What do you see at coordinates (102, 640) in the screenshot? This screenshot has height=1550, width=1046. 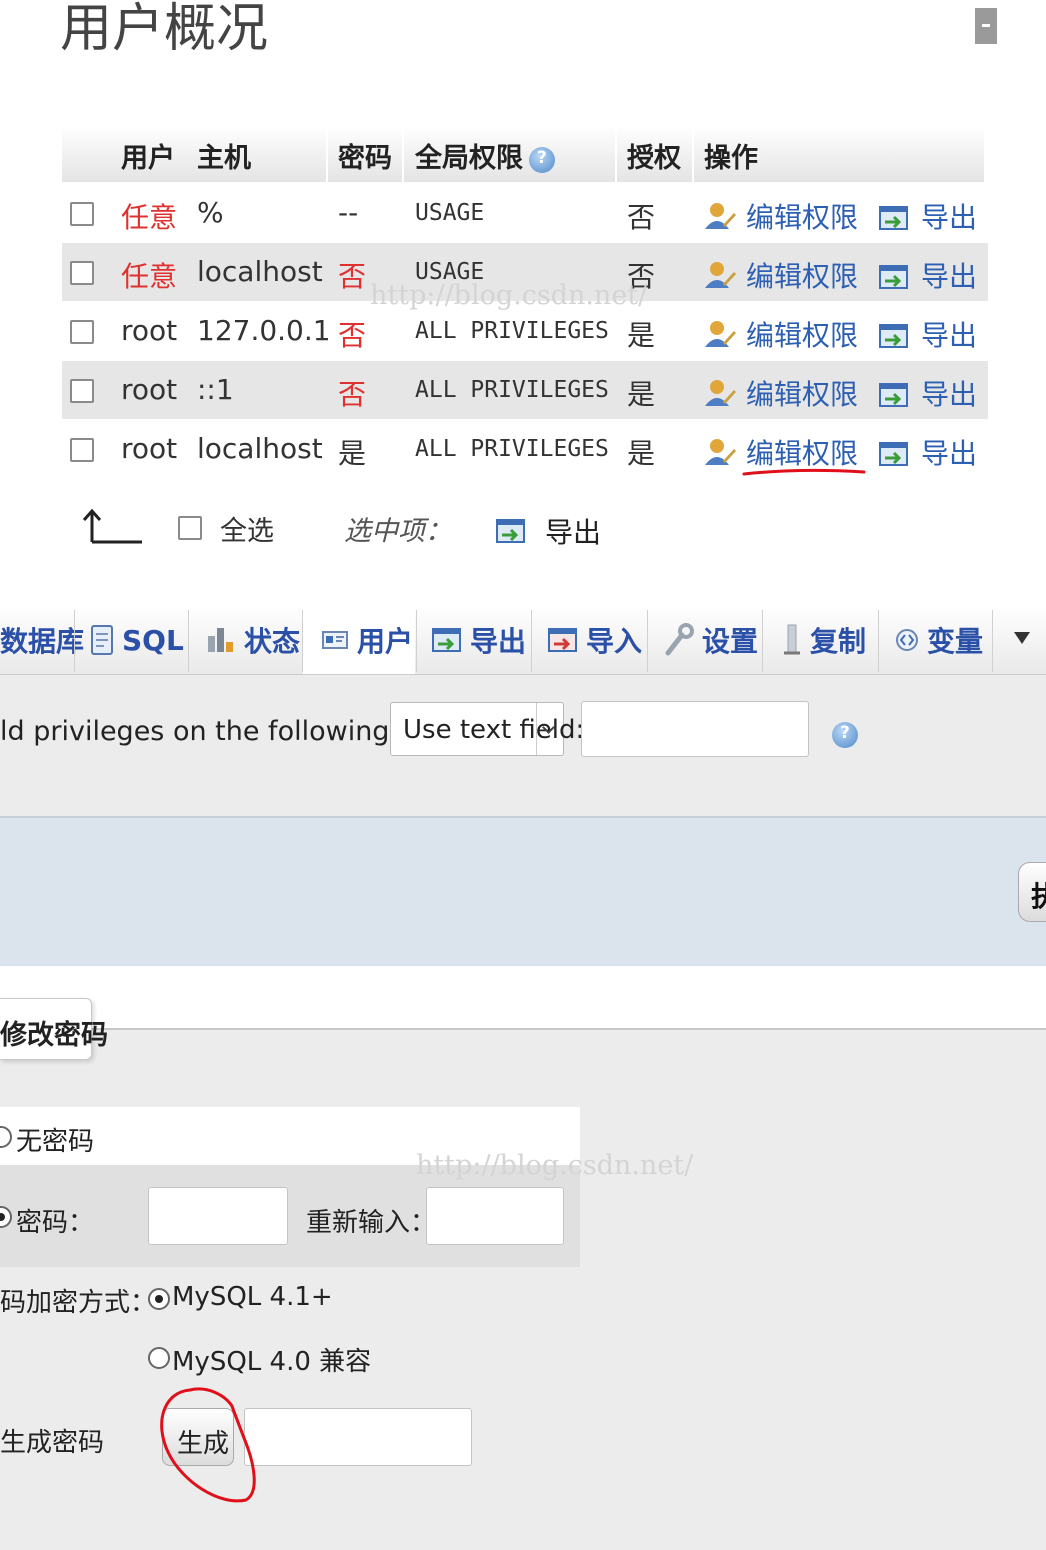 I see `sql-icon` at bounding box center [102, 640].